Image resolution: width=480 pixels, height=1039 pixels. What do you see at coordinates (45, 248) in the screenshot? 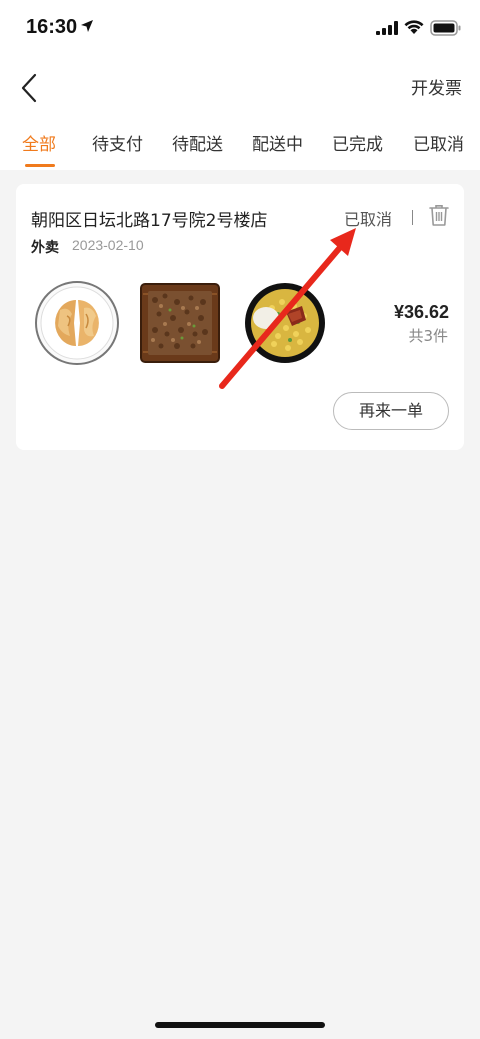
I see `order-type: 外卖` at bounding box center [45, 248].